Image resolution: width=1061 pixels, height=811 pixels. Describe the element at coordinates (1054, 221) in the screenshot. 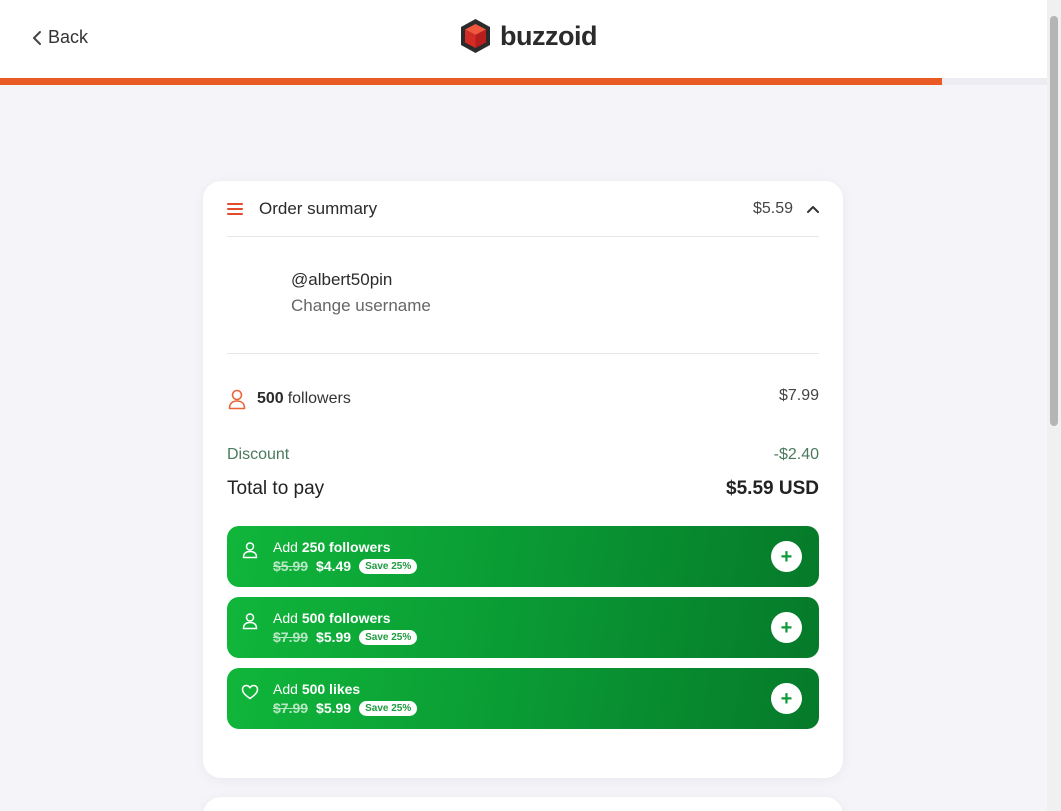

I see `scrollbar-thumb` at that location.